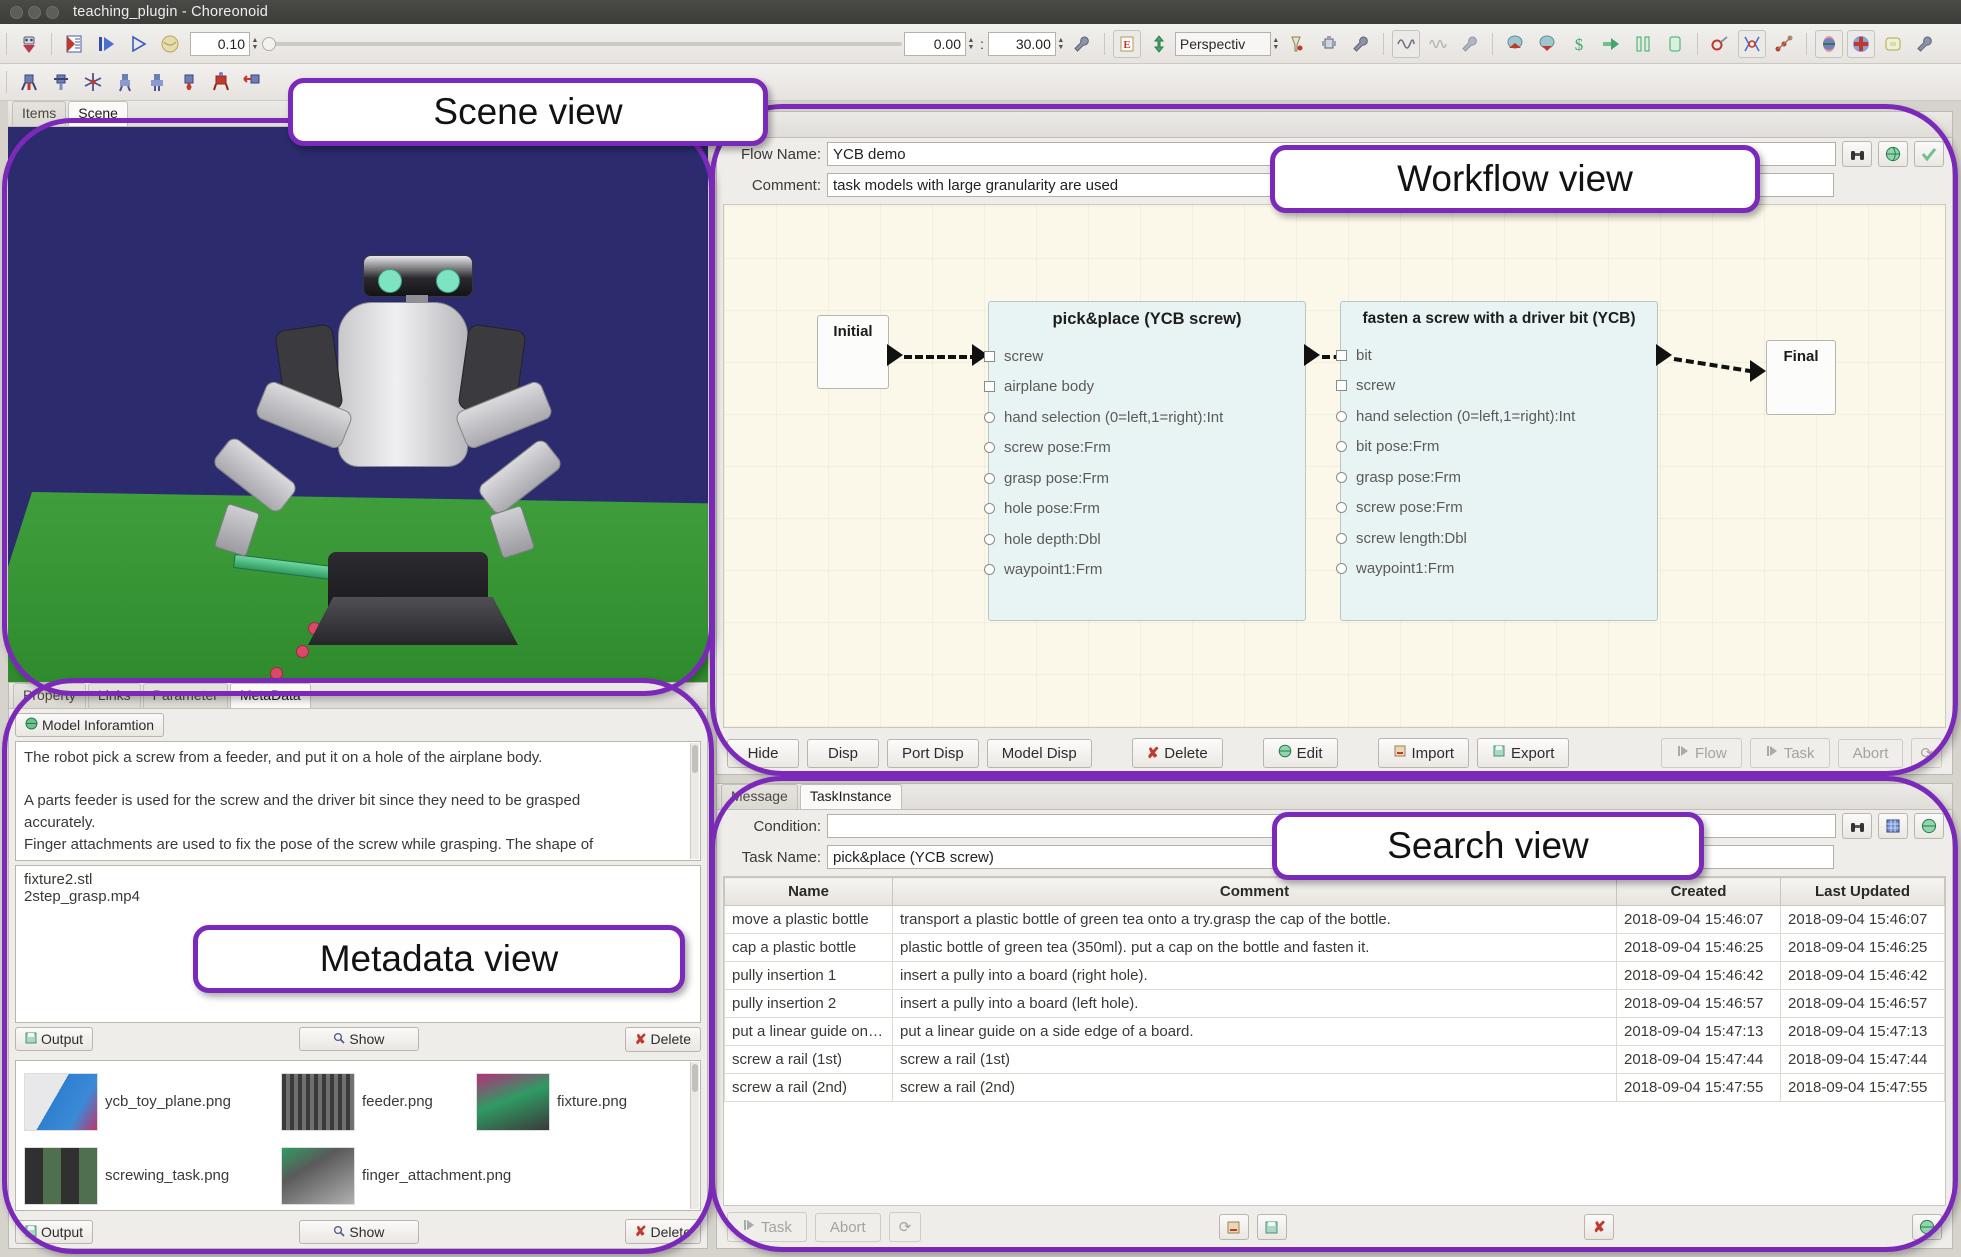 This screenshot has width=1961, height=1257. What do you see at coordinates (847, 1227) in the screenshot?
I see `abort-button: Abort` at bounding box center [847, 1227].